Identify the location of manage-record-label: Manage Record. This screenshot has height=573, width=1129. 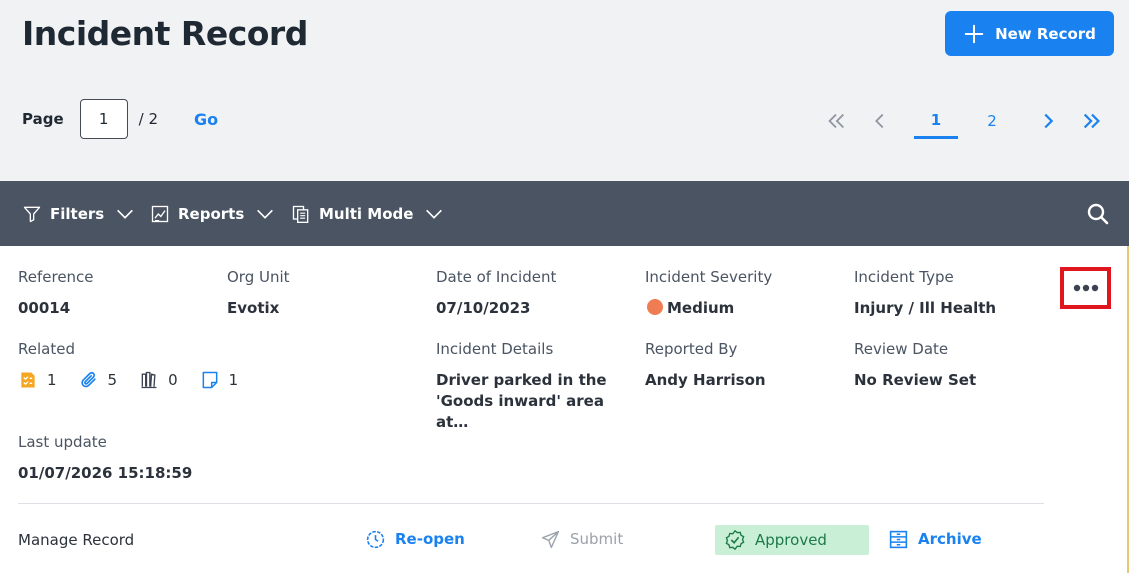
(76, 540).